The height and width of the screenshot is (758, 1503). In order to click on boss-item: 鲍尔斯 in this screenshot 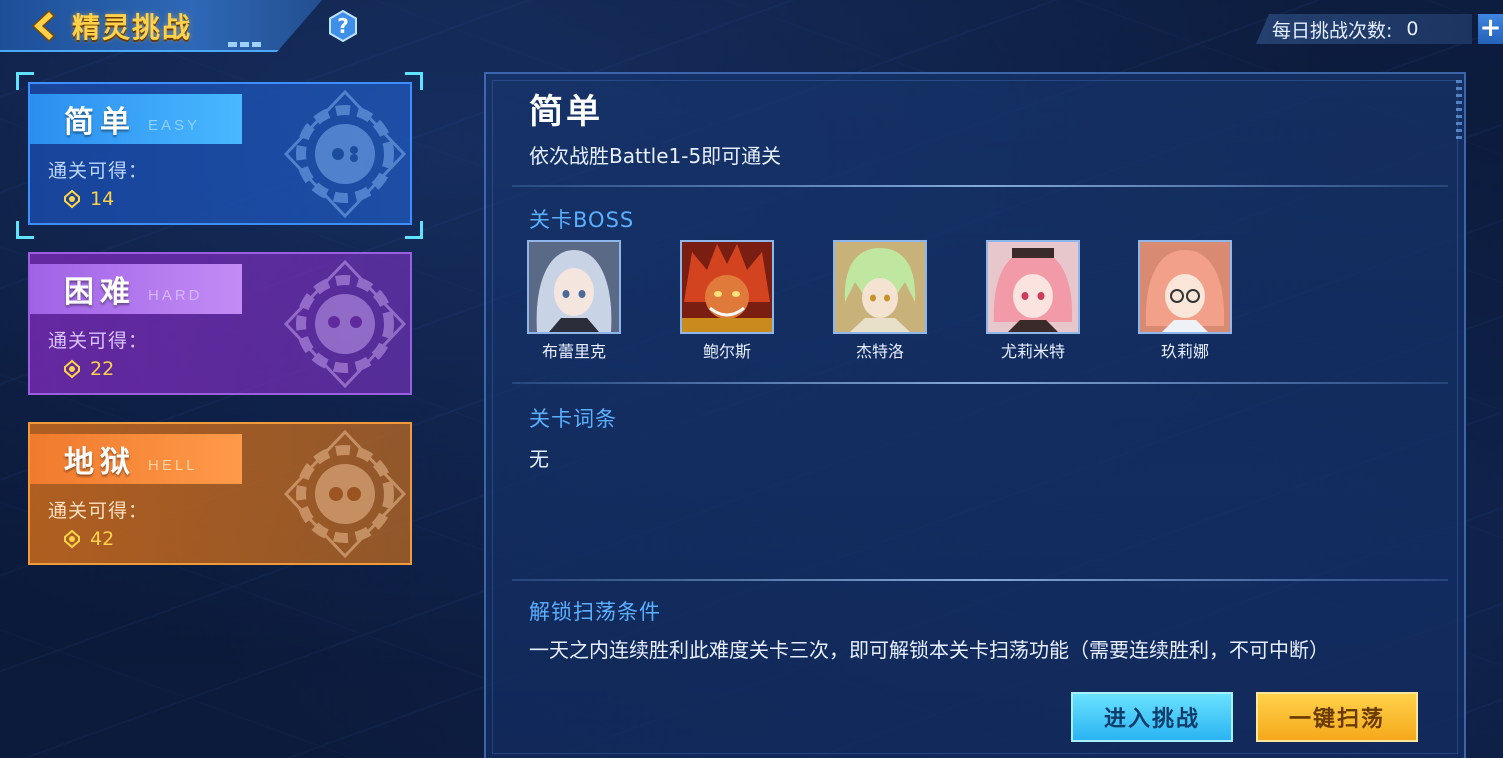, I will do `click(727, 301)`.